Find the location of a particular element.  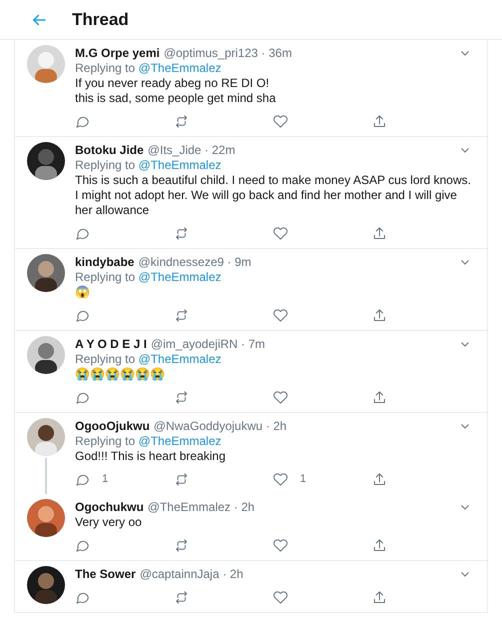

user-handle: @captainnJaja · 2h is located at coordinates (192, 574).